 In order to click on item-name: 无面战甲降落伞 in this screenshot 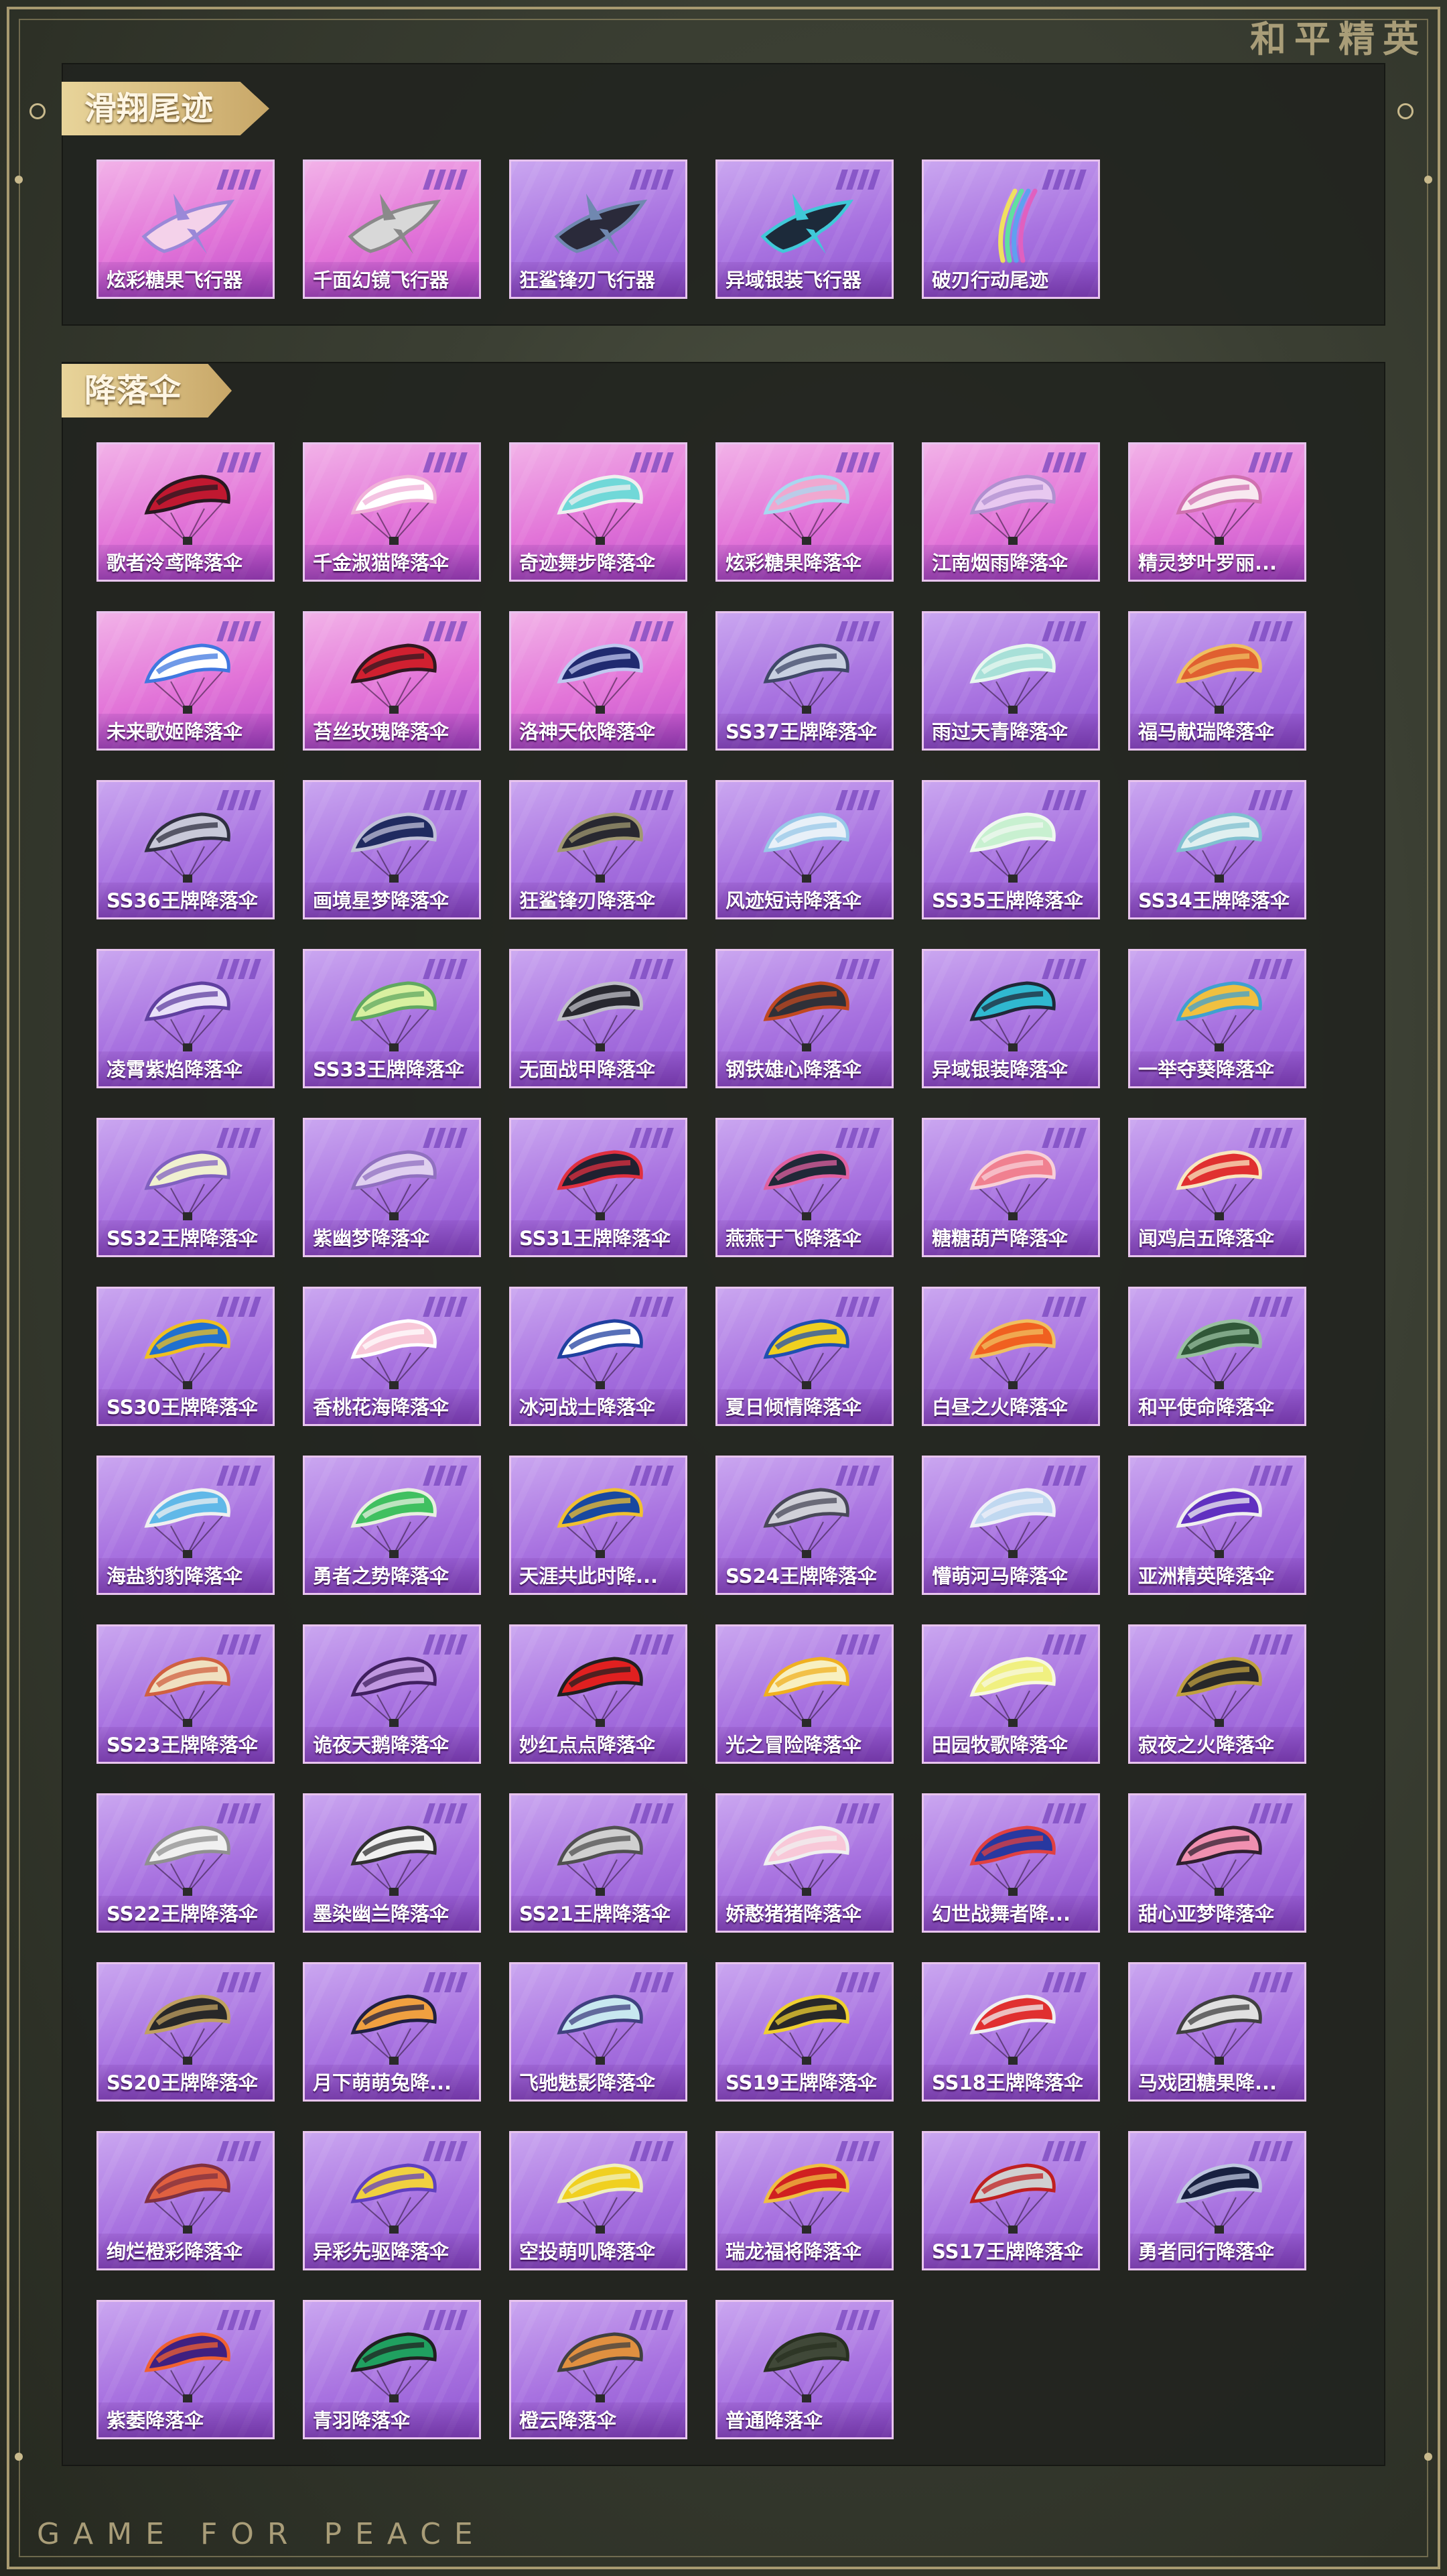, I will do `click(587, 1069)`.